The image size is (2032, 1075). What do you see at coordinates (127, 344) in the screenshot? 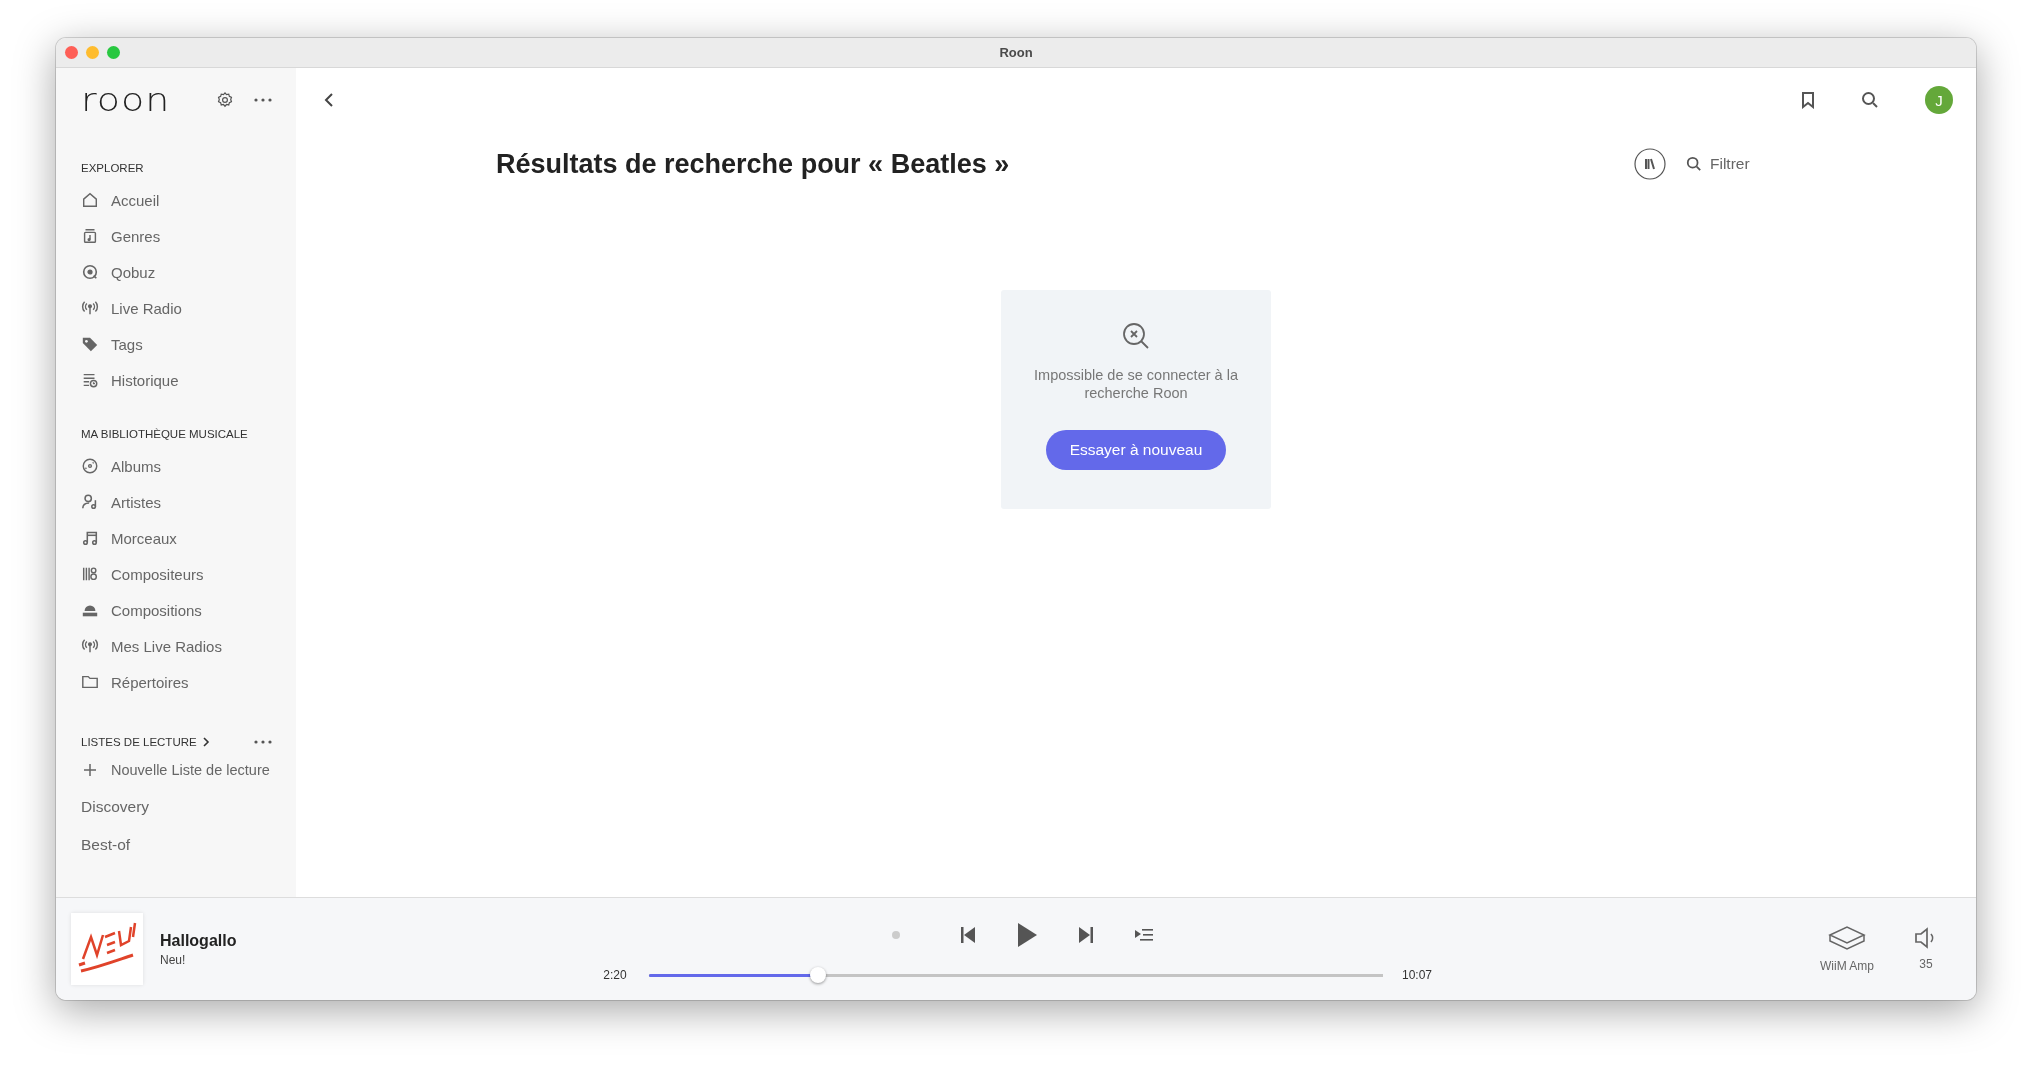
I see `sidebar-item: Tags` at bounding box center [127, 344].